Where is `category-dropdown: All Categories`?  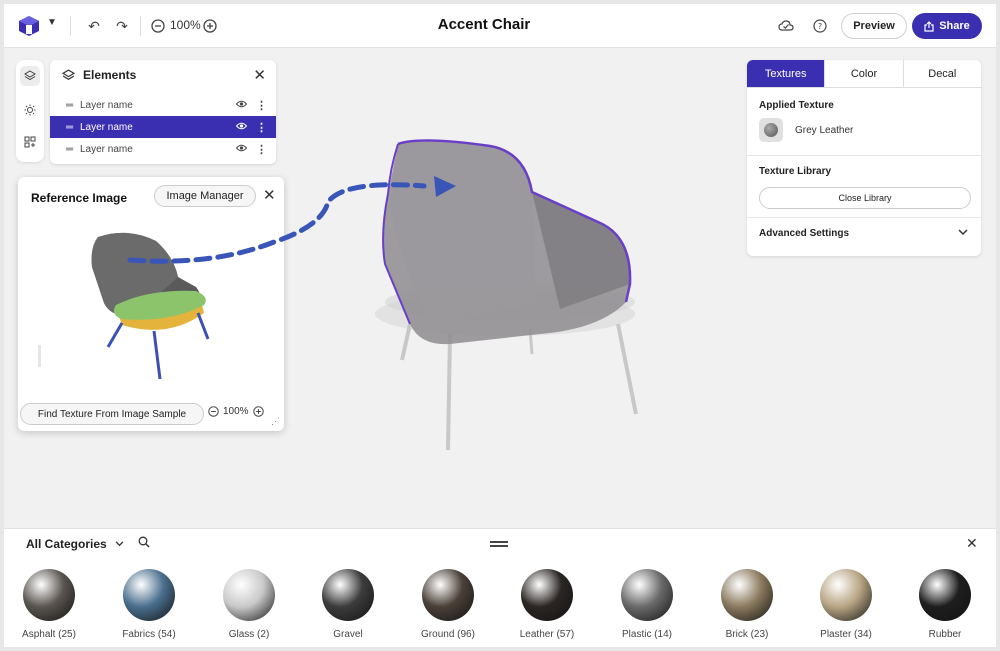
category-dropdown: All Categories is located at coordinates (75, 544).